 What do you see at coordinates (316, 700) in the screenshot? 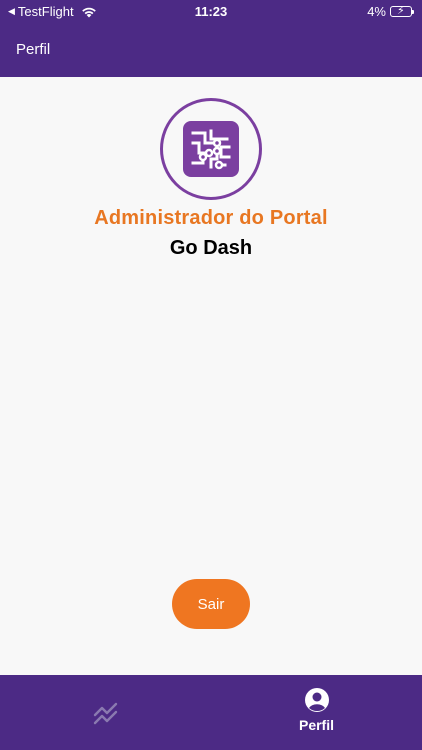
I see `user-circle-icon` at bounding box center [316, 700].